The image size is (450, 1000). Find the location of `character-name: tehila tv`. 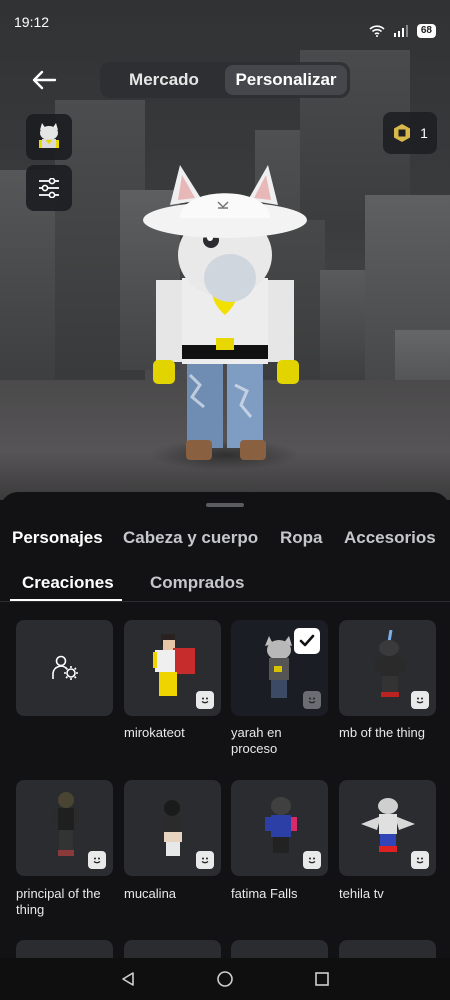

character-name: tehila tv is located at coordinates (361, 893).